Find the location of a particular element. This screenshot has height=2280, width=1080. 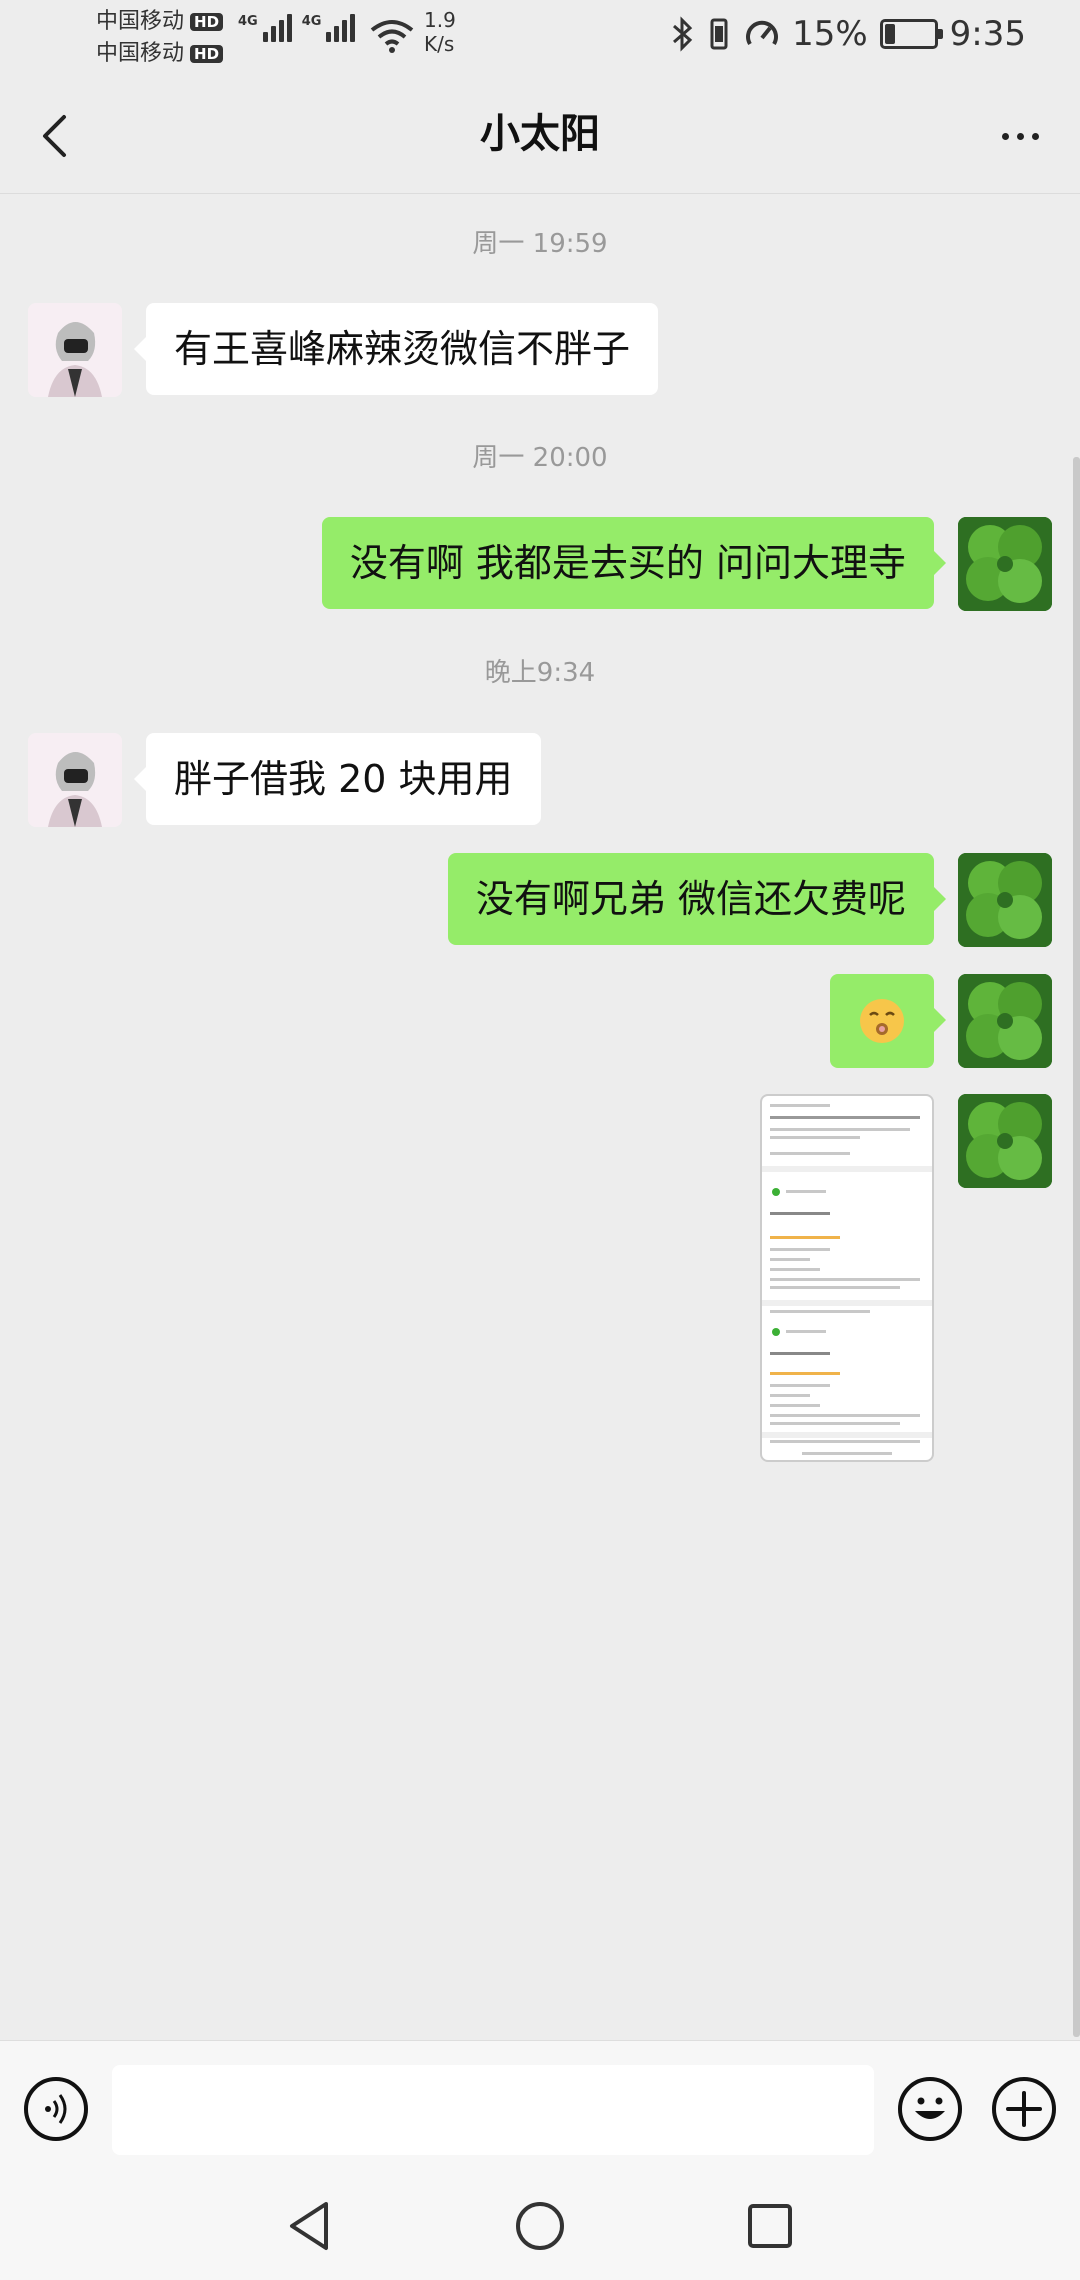

emoji-button is located at coordinates (930, 2109).